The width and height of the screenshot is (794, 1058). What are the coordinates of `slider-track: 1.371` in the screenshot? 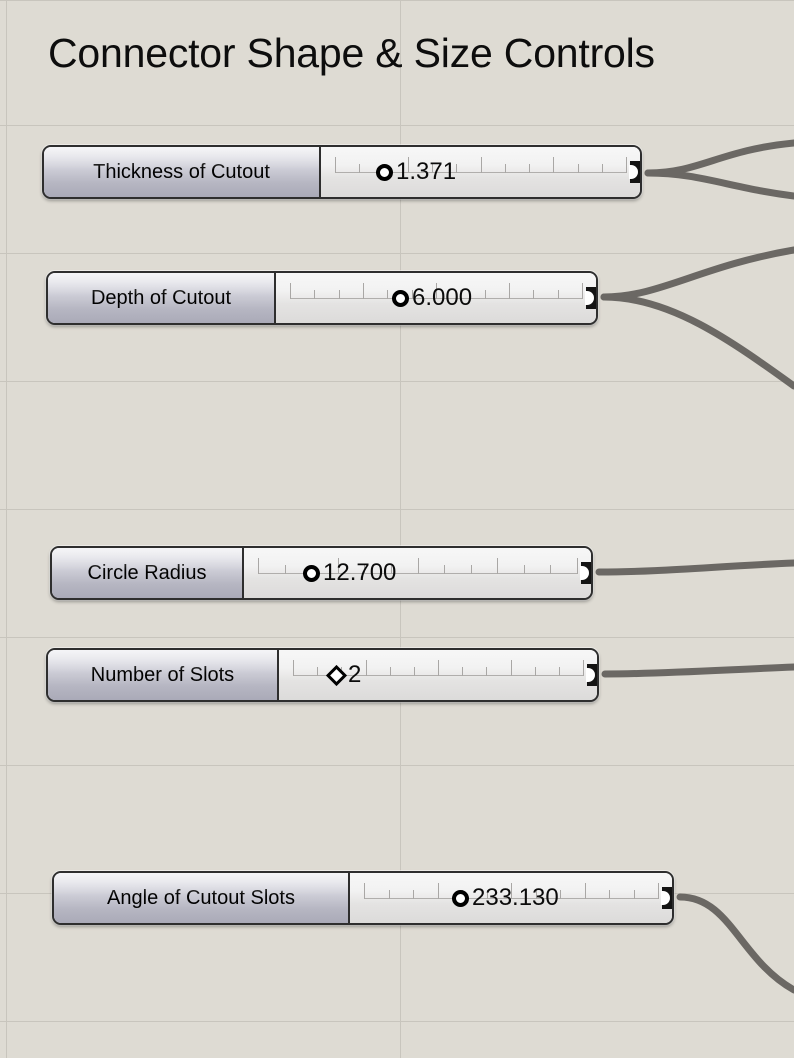 It's located at (480, 172).